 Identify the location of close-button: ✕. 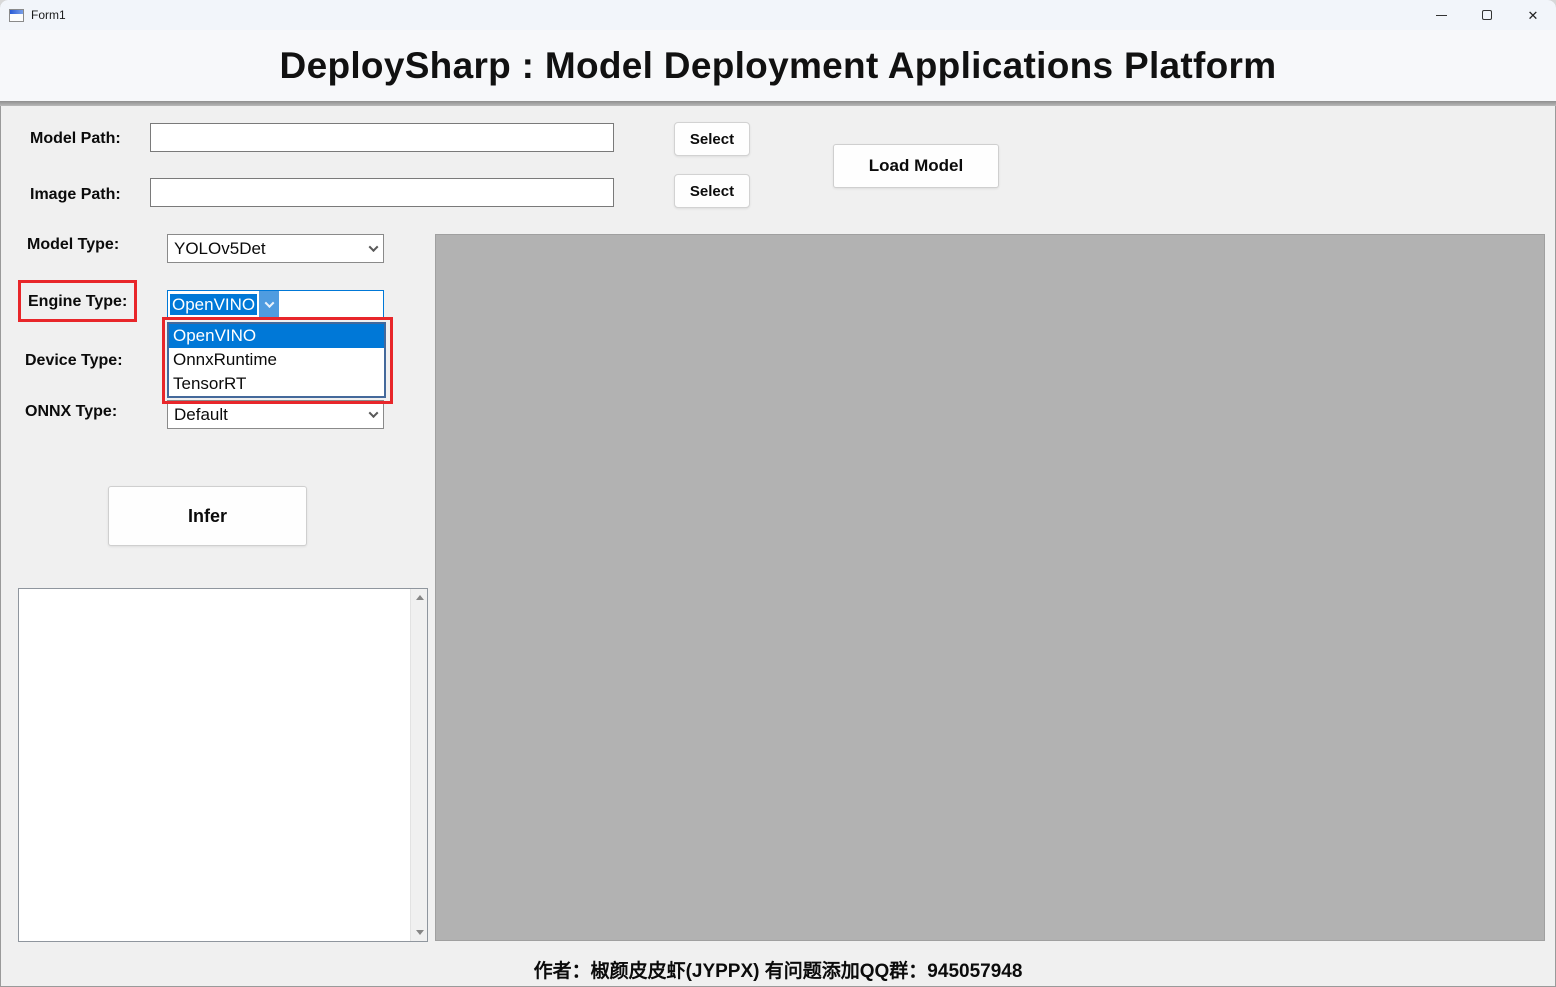
(1533, 15).